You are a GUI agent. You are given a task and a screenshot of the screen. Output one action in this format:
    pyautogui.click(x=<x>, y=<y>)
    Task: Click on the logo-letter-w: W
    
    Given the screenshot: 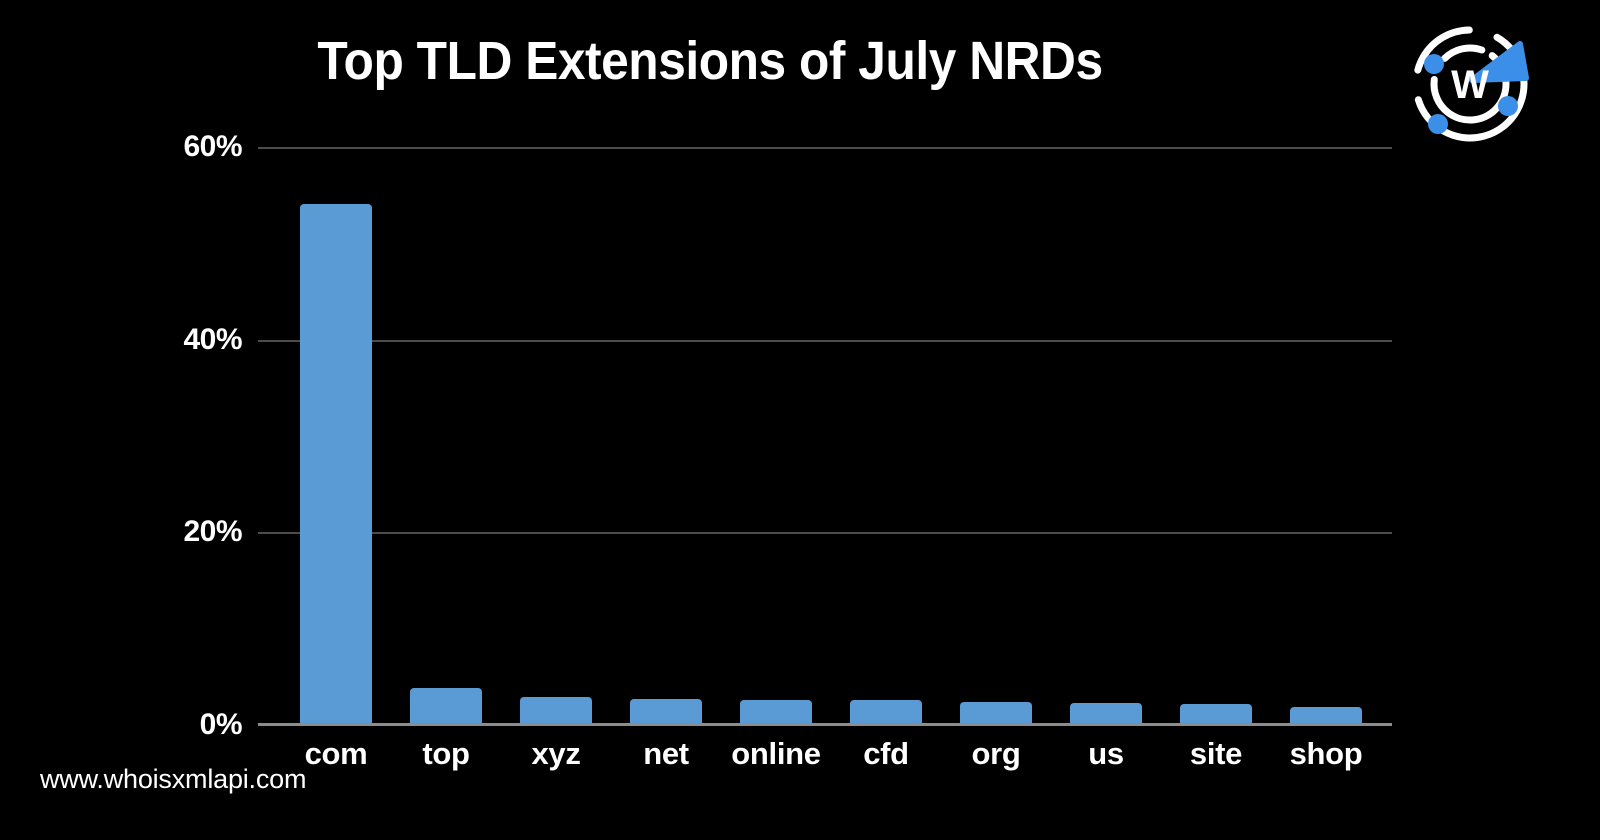 What is the action you would take?
    pyautogui.click(x=1470, y=85)
    